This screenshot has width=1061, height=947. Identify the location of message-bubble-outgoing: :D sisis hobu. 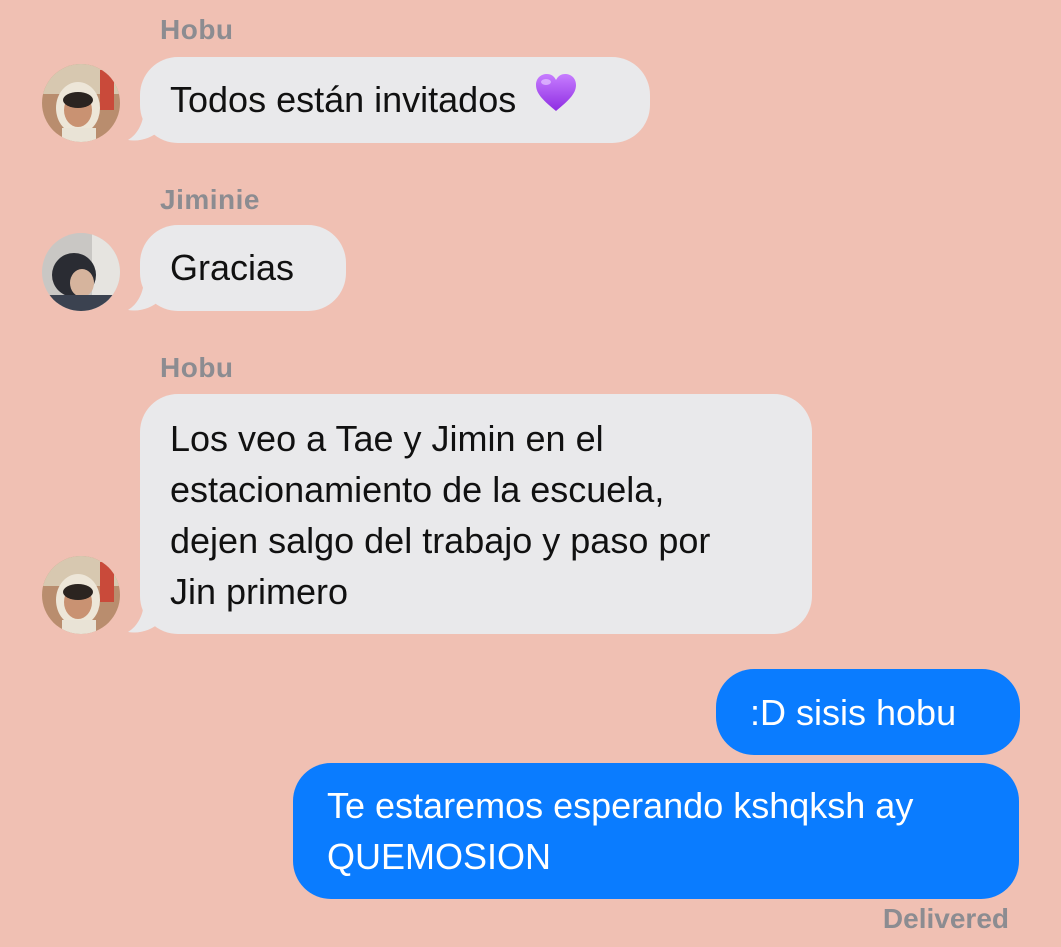
(868, 712).